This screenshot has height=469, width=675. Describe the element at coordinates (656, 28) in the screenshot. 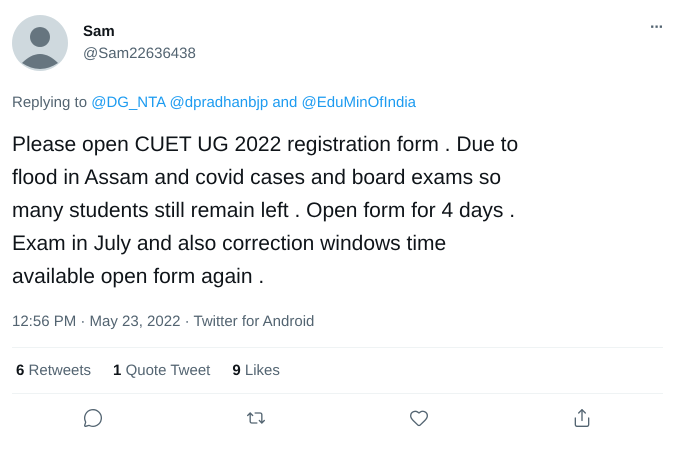

I see `more-menu: ···` at that location.